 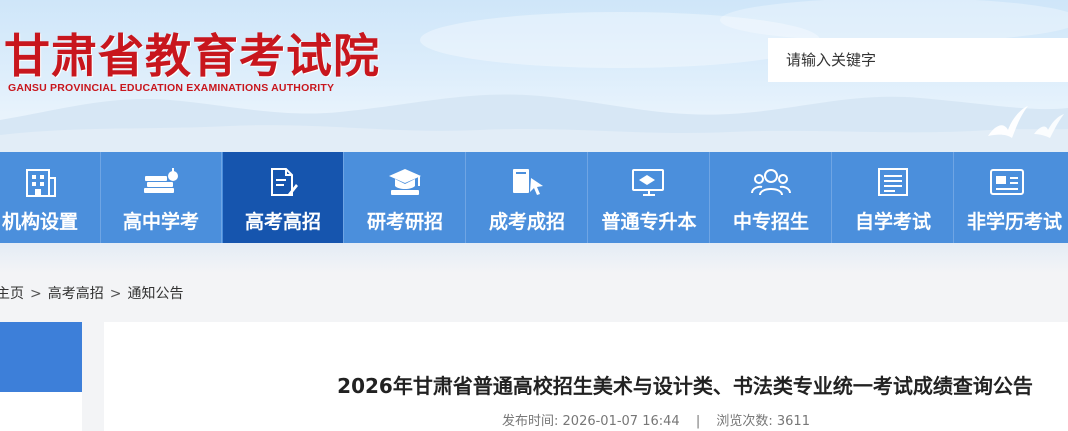 I want to click on nav-item-self-study-exam: 自学考试, so click(x=893, y=197).